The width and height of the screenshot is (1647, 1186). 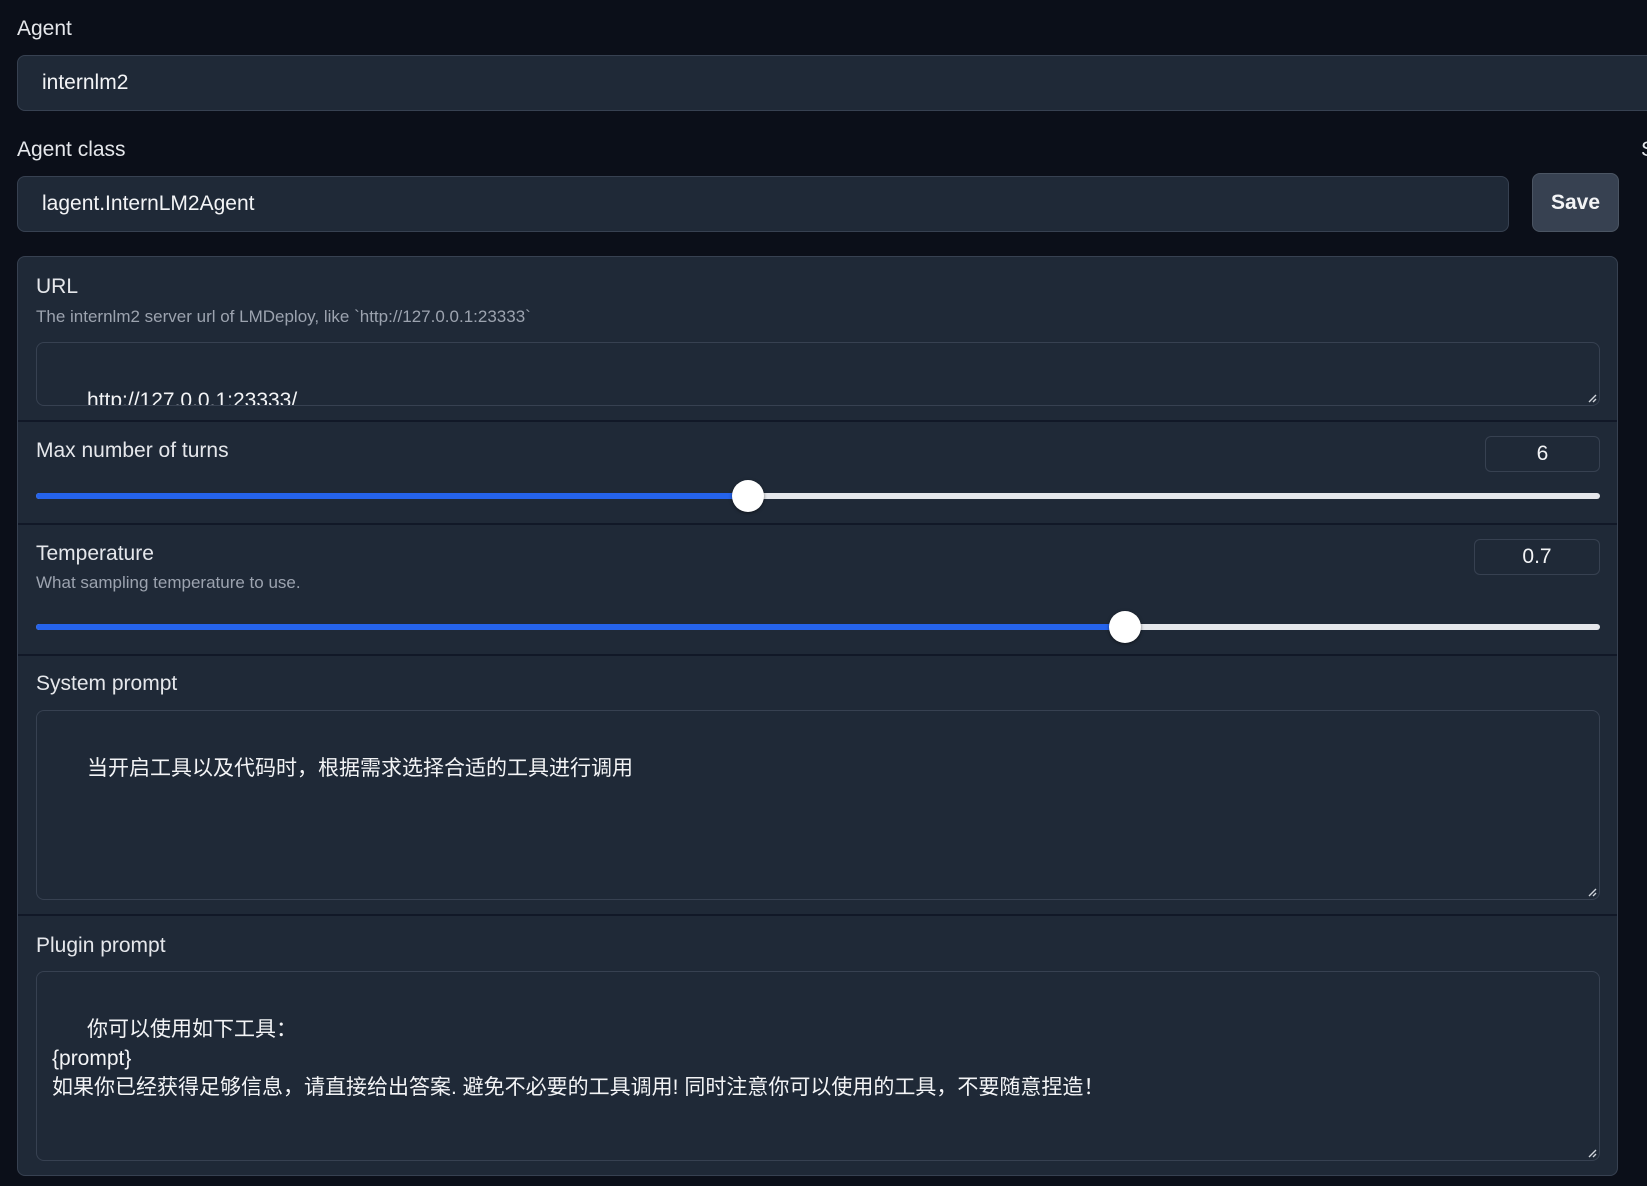 What do you see at coordinates (763, 204) in the screenshot?
I see `agent-class-input: lagent.InternLM2Agent` at bounding box center [763, 204].